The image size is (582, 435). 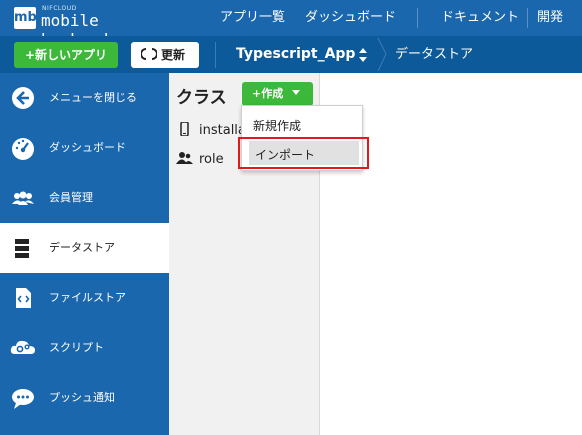 I want to click on sidebar-item-close-menu: メニューを閉じる, so click(x=84, y=98).